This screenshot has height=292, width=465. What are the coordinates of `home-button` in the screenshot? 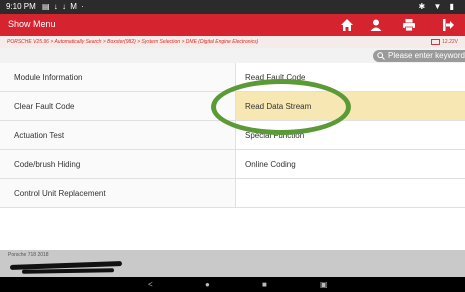 It's located at (347, 25).